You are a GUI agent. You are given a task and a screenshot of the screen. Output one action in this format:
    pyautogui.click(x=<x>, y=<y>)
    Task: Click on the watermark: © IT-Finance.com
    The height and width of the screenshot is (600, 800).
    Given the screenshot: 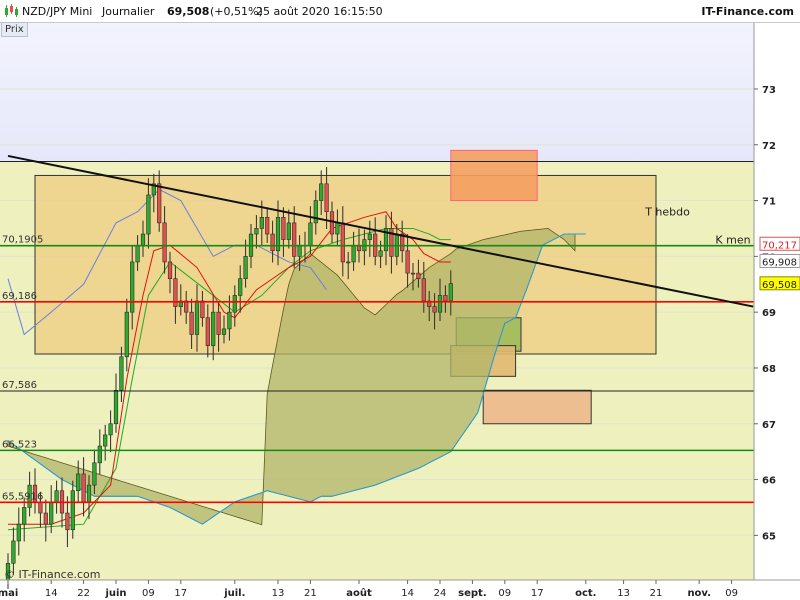 What is the action you would take?
    pyautogui.click(x=52, y=574)
    